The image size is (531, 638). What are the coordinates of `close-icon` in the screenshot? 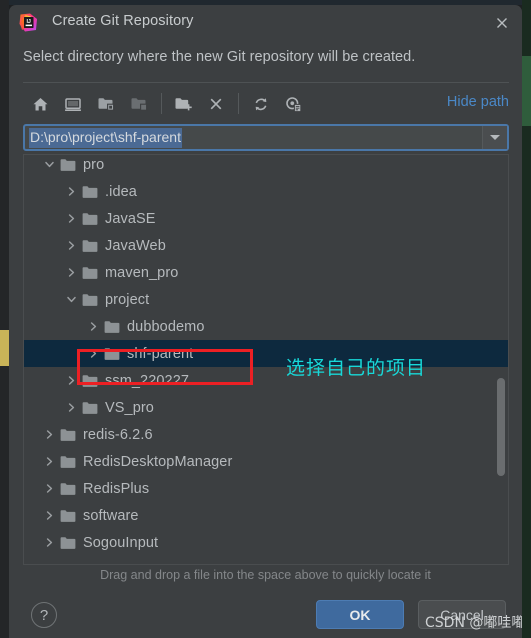 It's located at (502, 23).